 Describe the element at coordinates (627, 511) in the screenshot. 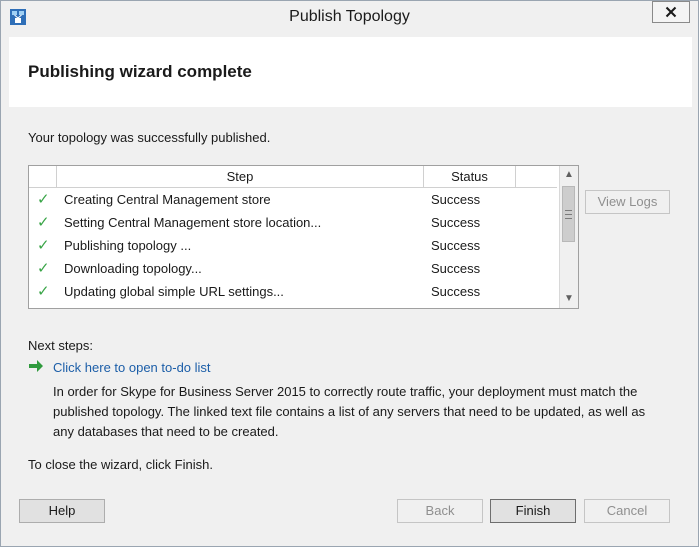

I see `cancel-button: Cancel` at that location.